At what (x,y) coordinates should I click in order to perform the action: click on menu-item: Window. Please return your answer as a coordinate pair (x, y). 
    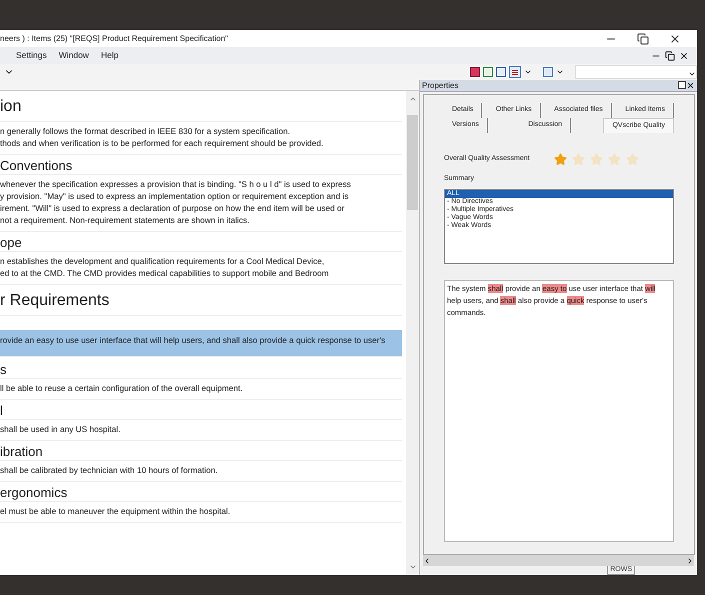
    Looking at the image, I should click on (73, 55).